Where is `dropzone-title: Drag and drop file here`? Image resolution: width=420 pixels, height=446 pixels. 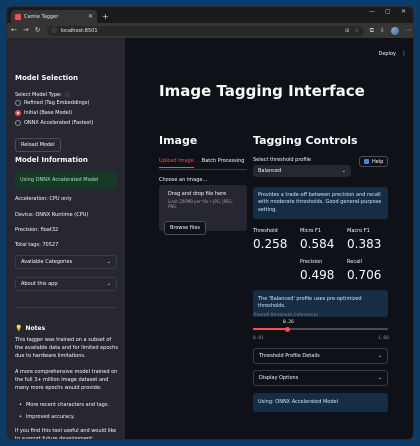
dropzone-title: Drag and drop file here is located at coordinates (197, 194).